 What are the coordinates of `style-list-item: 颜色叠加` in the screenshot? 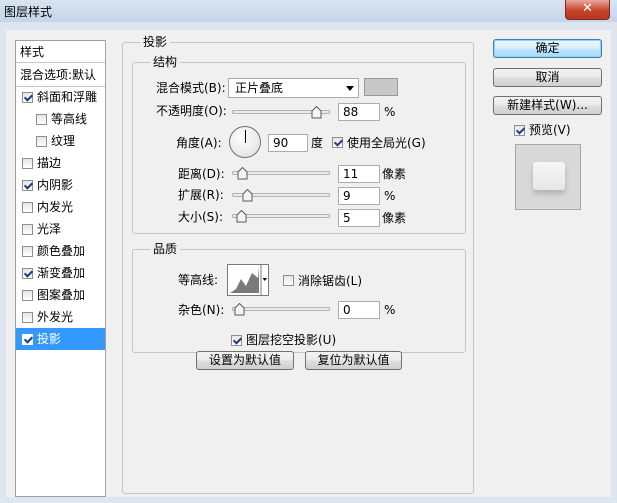 It's located at (60, 251).